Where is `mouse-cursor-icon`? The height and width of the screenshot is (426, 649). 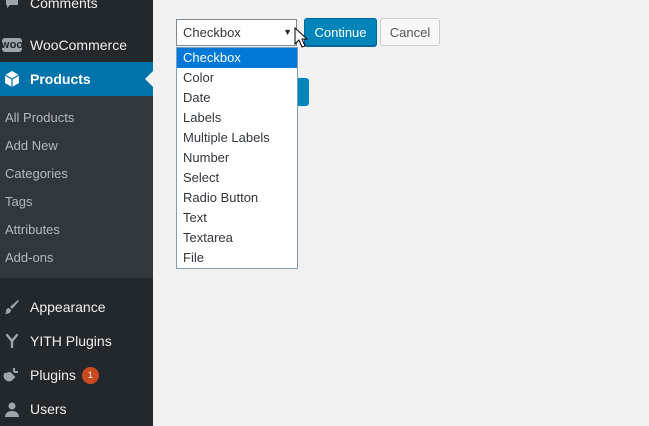
mouse-cursor-icon is located at coordinates (301, 37).